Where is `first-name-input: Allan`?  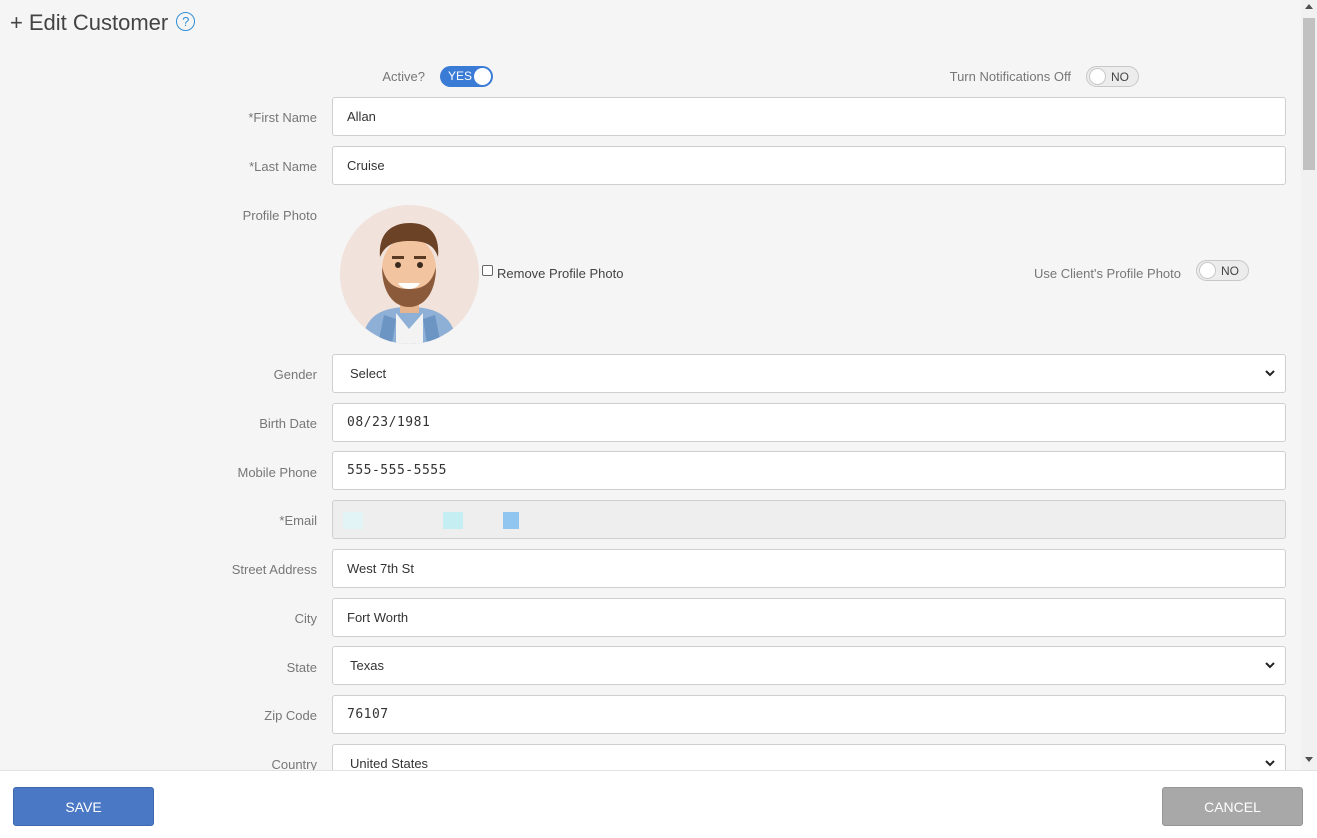 first-name-input: Allan is located at coordinates (809, 116).